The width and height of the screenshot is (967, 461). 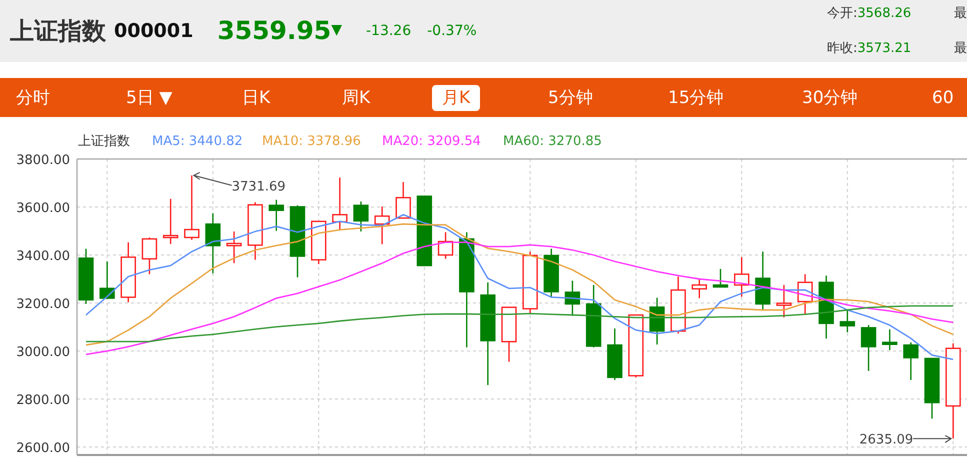 What do you see at coordinates (943, 97) in the screenshot?
I see `period-tab: 60` at bounding box center [943, 97].